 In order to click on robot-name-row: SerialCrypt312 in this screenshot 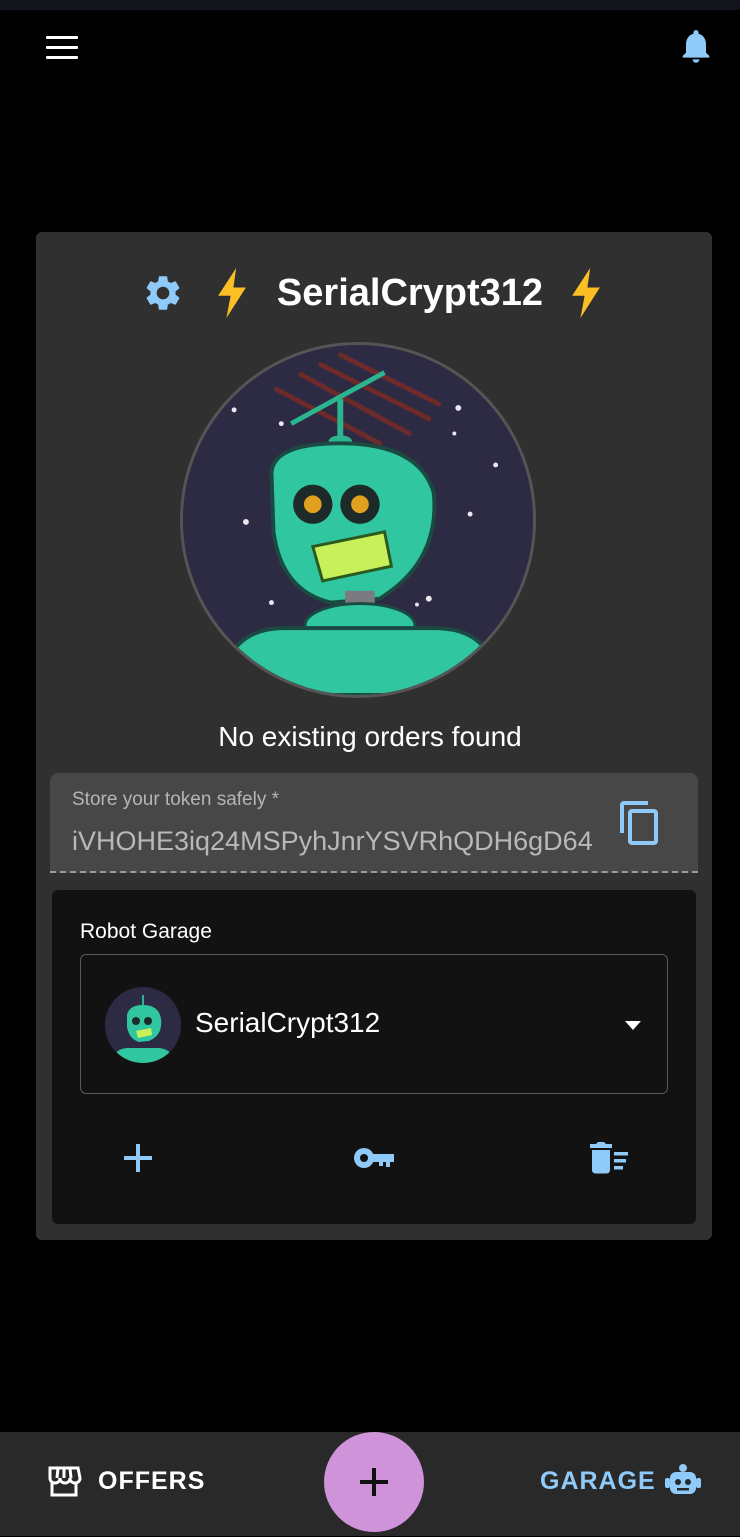, I will do `click(370, 292)`.